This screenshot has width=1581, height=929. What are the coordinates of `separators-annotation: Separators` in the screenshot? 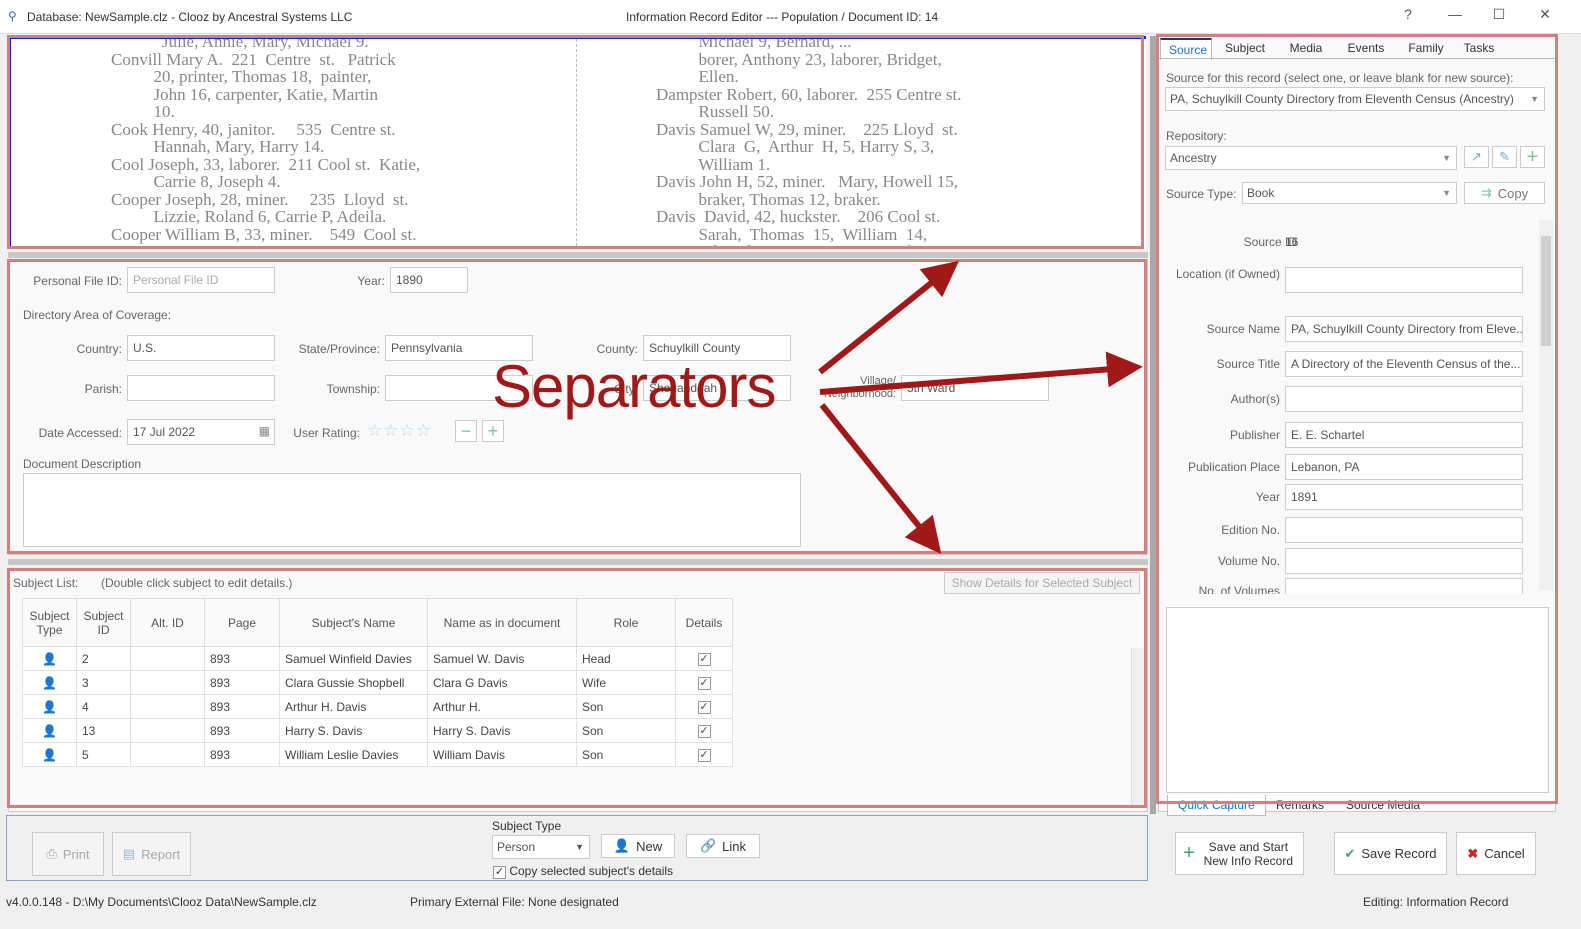 It's located at (634, 386).